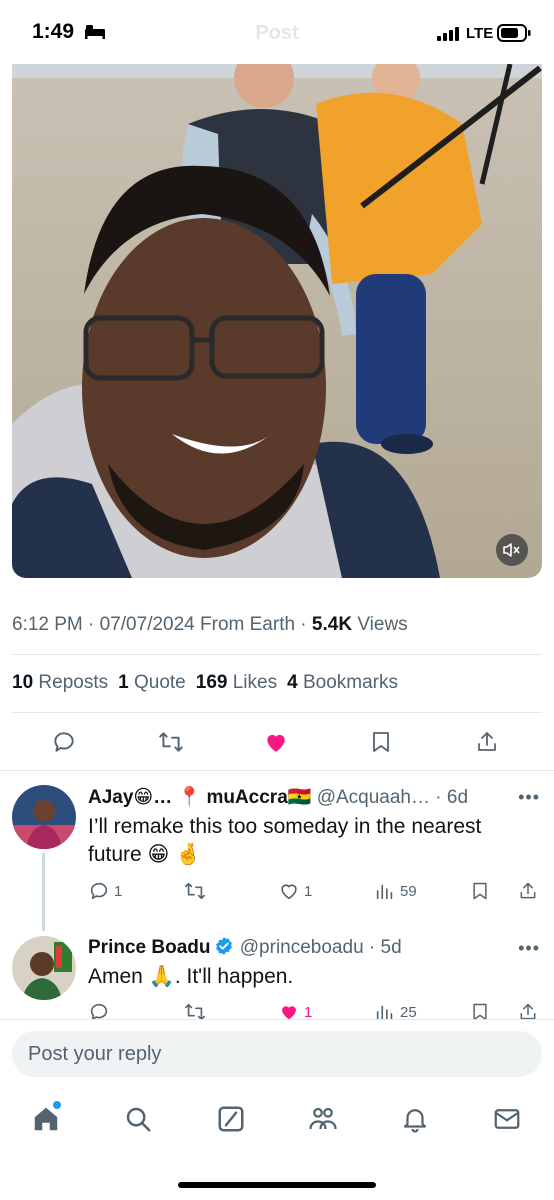 Image resolution: width=554 pixels, height=1200 pixels. What do you see at coordinates (277, 1054) in the screenshot?
I see `reply-input: Post your reply` at bounding box center [277, 1054].